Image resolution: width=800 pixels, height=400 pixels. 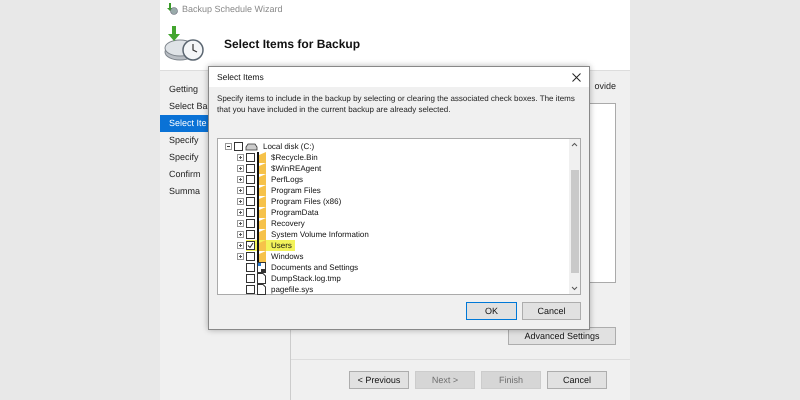 What do you see at coordinates (294, 157) in the screenshot?
I see `tree-item: $Recycle.Bin` at bounding box center [294, 157].